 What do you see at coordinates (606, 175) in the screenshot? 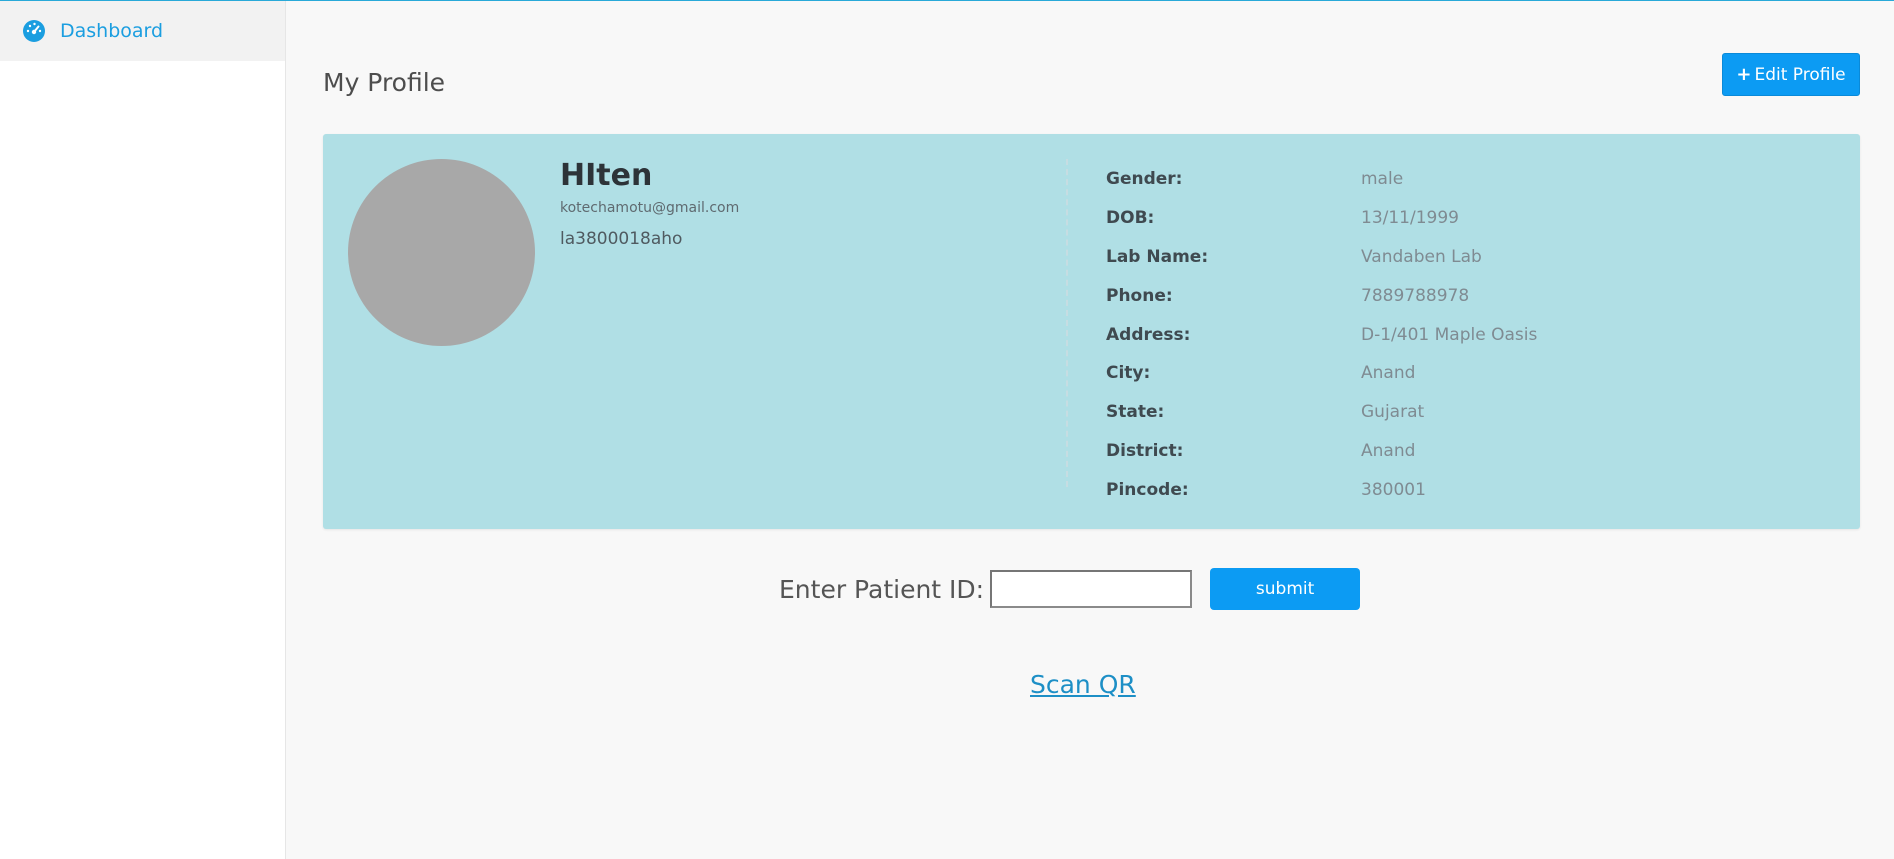
I see `profile-name: HIten` at bounding box center [606, 175].